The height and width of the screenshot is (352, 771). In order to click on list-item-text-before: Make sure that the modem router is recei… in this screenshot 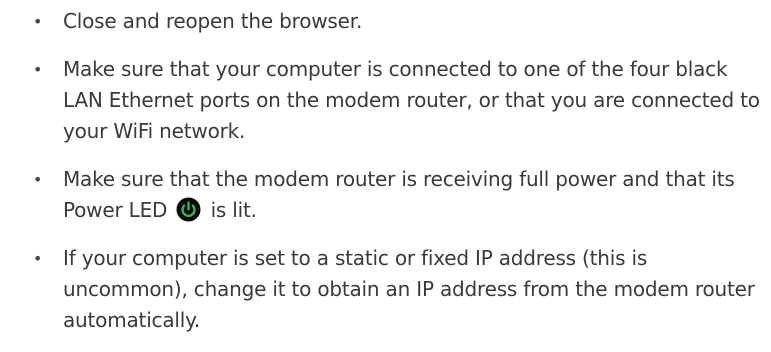, I will do `click(399, 194)`.